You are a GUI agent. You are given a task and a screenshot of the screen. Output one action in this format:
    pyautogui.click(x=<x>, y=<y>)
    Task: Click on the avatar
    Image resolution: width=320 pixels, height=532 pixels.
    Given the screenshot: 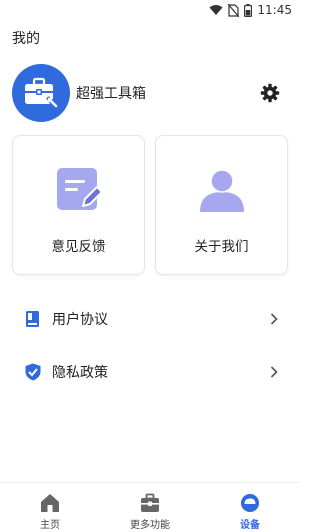 What is the action you would take?
    pyautogui.click(x=41, y=93)
    